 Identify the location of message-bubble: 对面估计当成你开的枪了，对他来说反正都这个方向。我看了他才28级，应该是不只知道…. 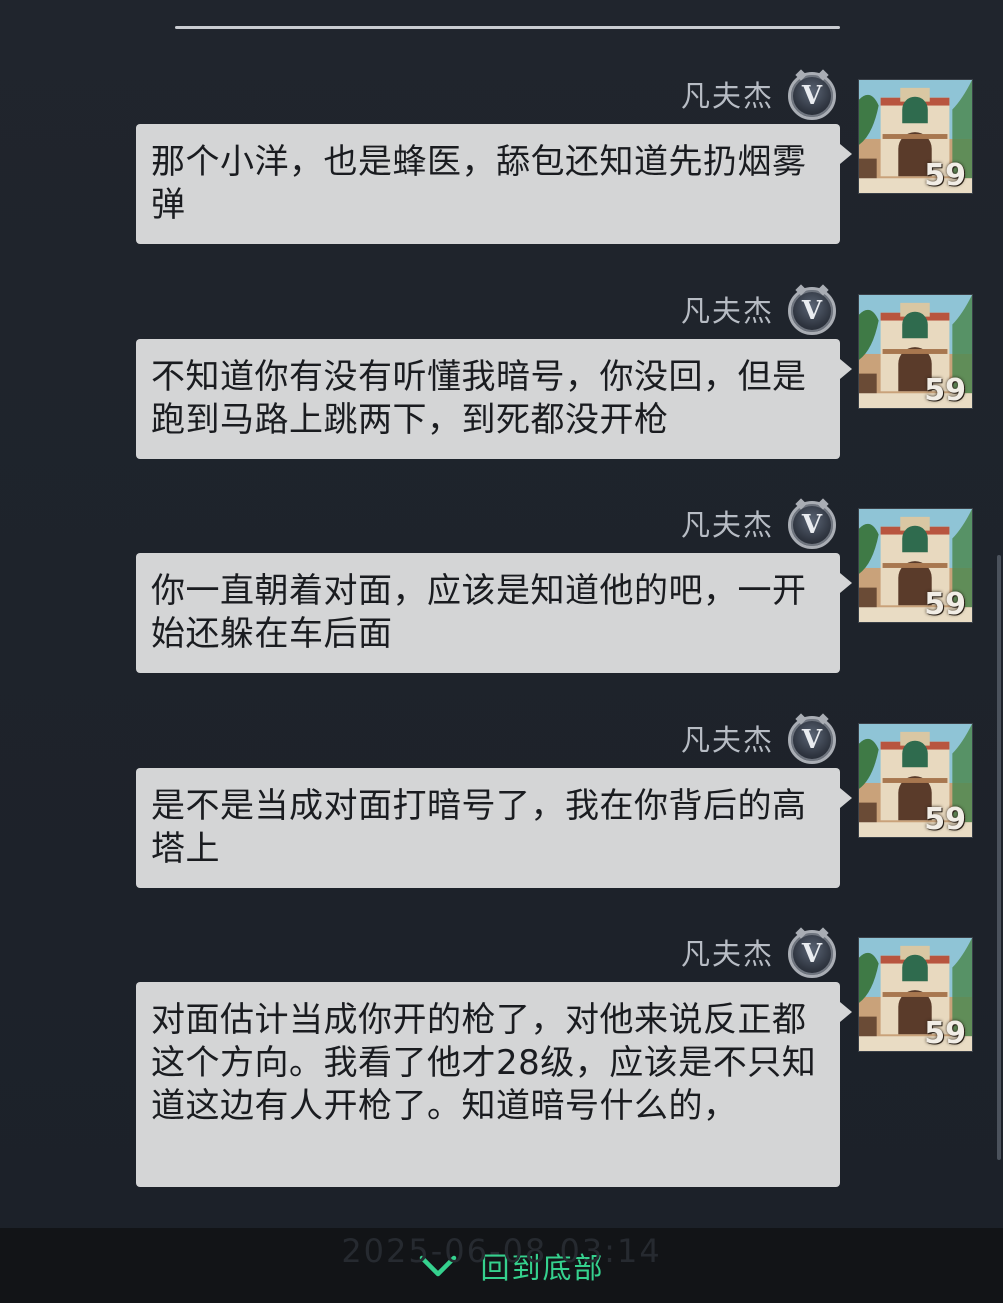
(494, 1084).